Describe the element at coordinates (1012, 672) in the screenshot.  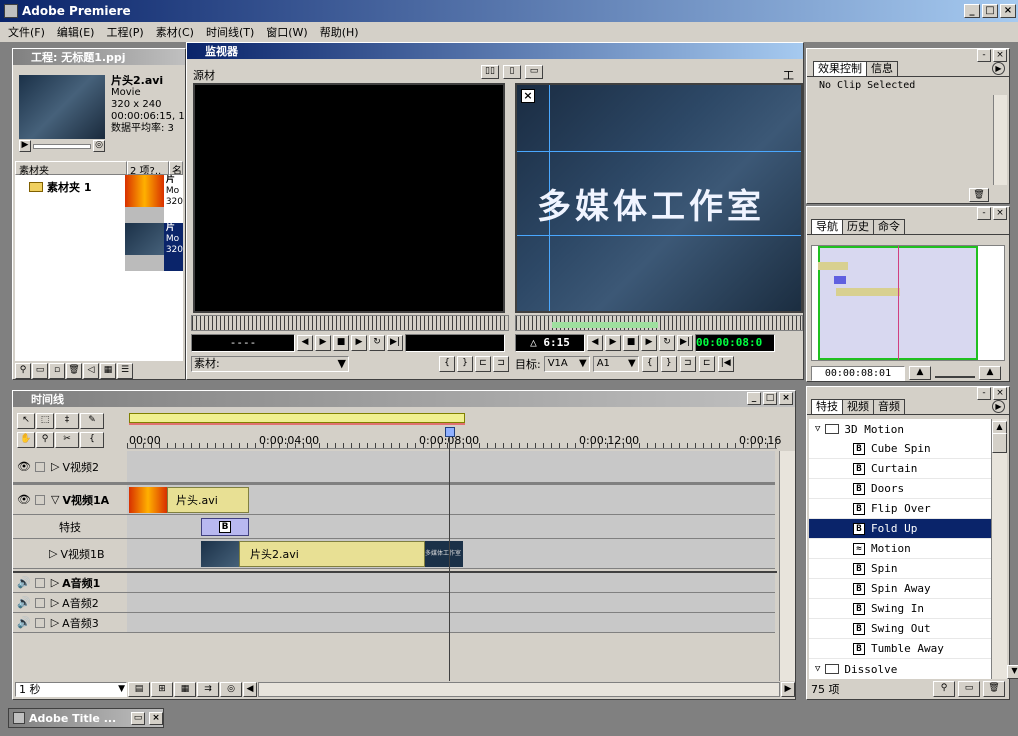
I see `scroll-down-icon: ▼` at that location.